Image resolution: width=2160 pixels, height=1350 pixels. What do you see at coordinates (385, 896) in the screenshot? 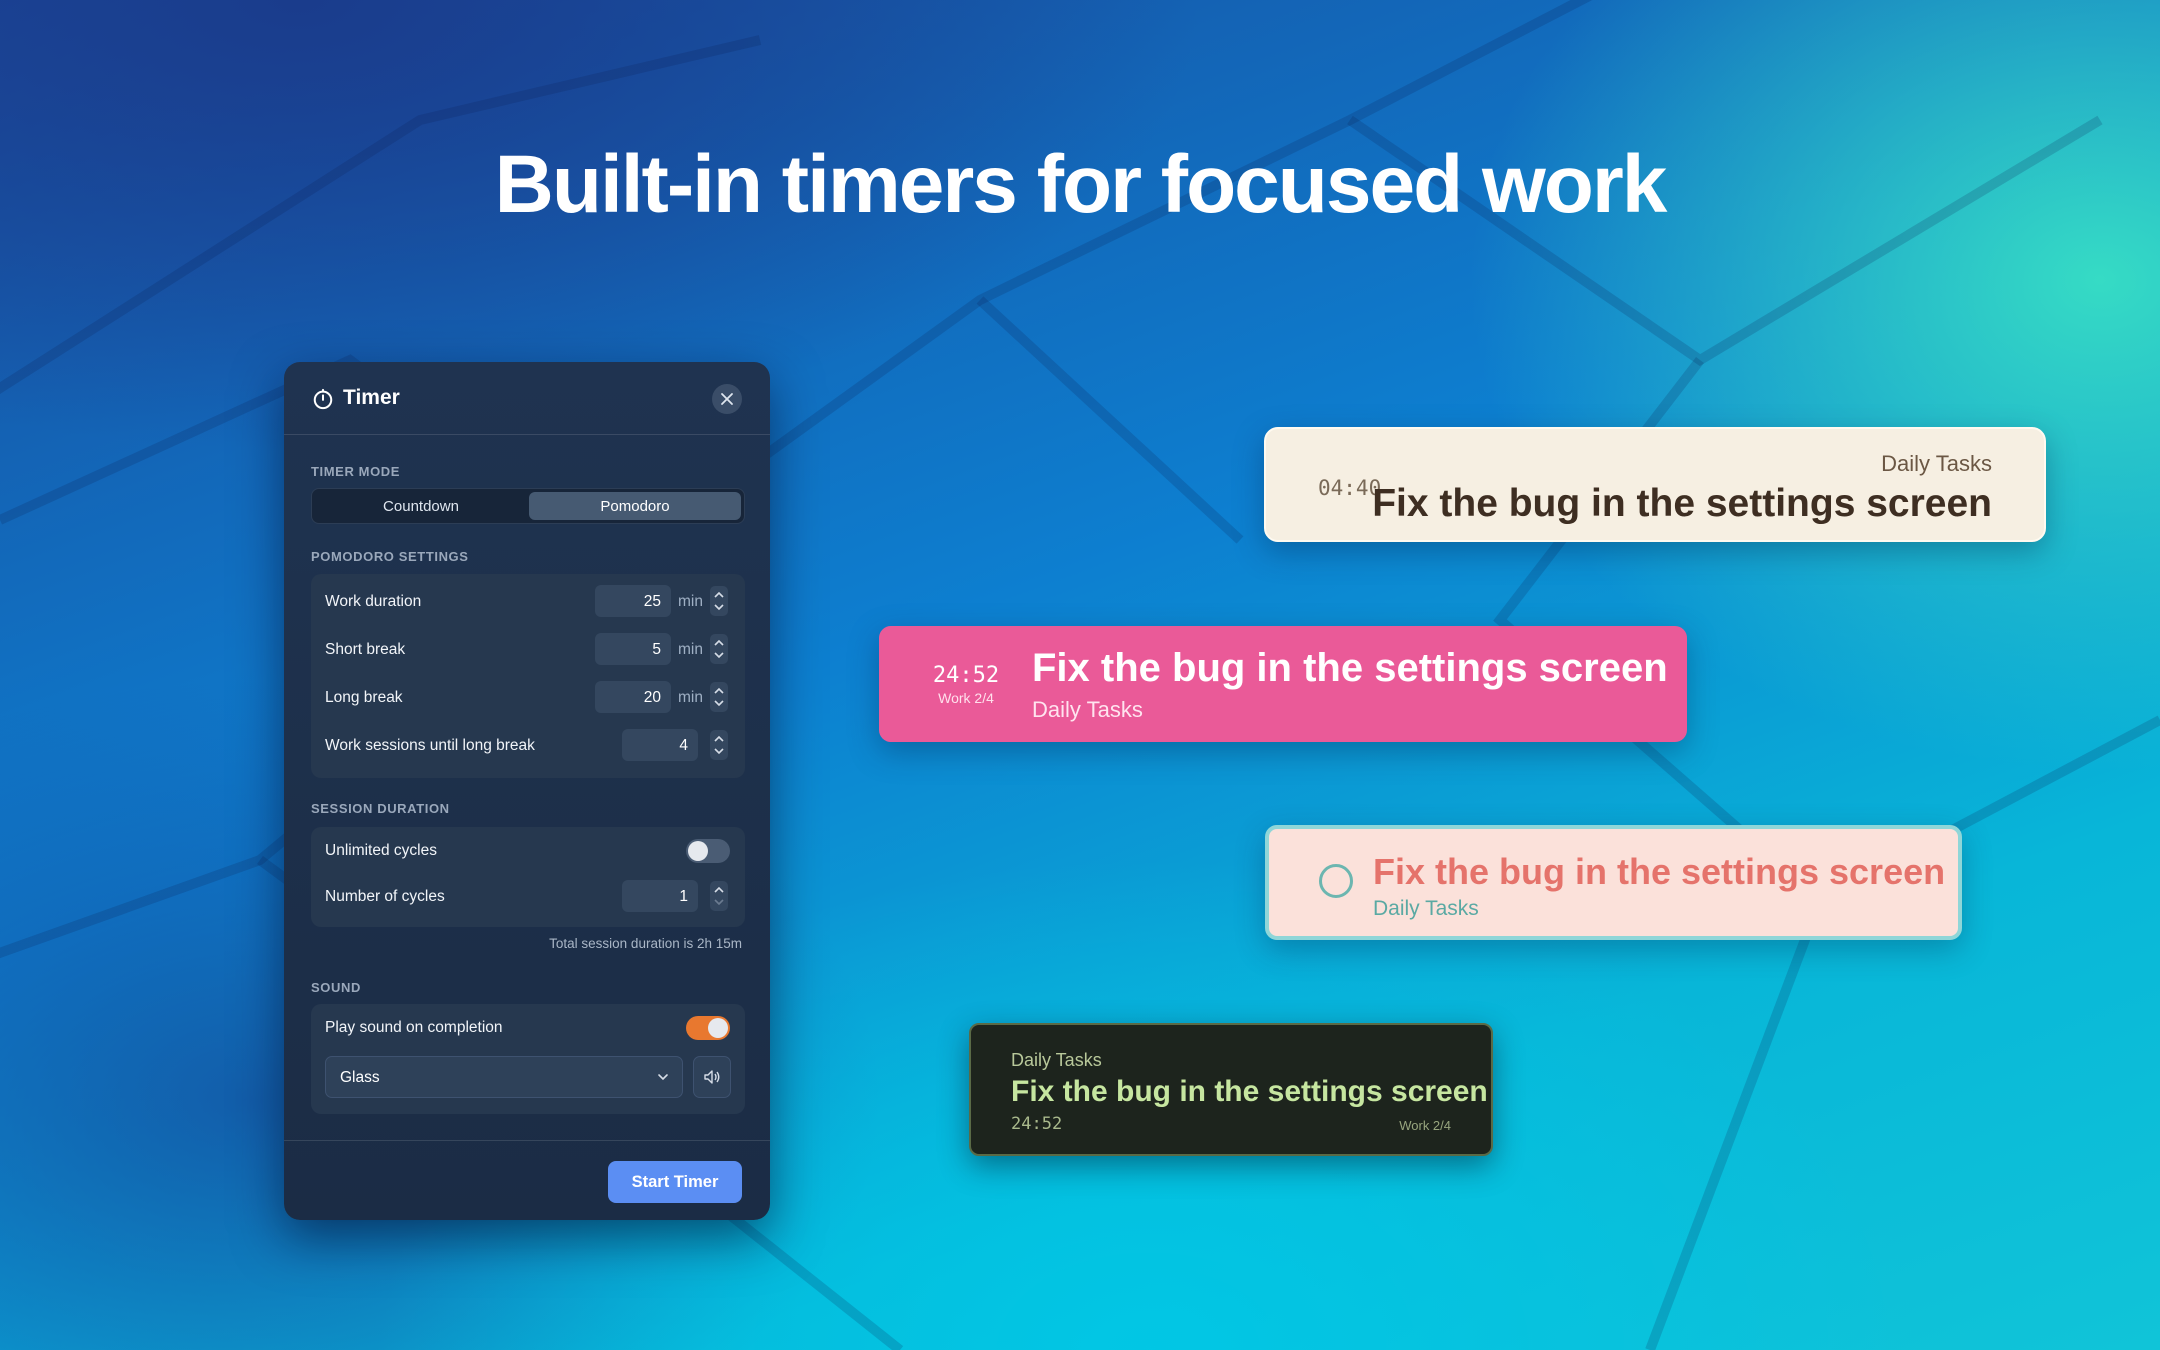
I see `number-of-cycles-label: Number of cycles` at bounding box center [385, 896].